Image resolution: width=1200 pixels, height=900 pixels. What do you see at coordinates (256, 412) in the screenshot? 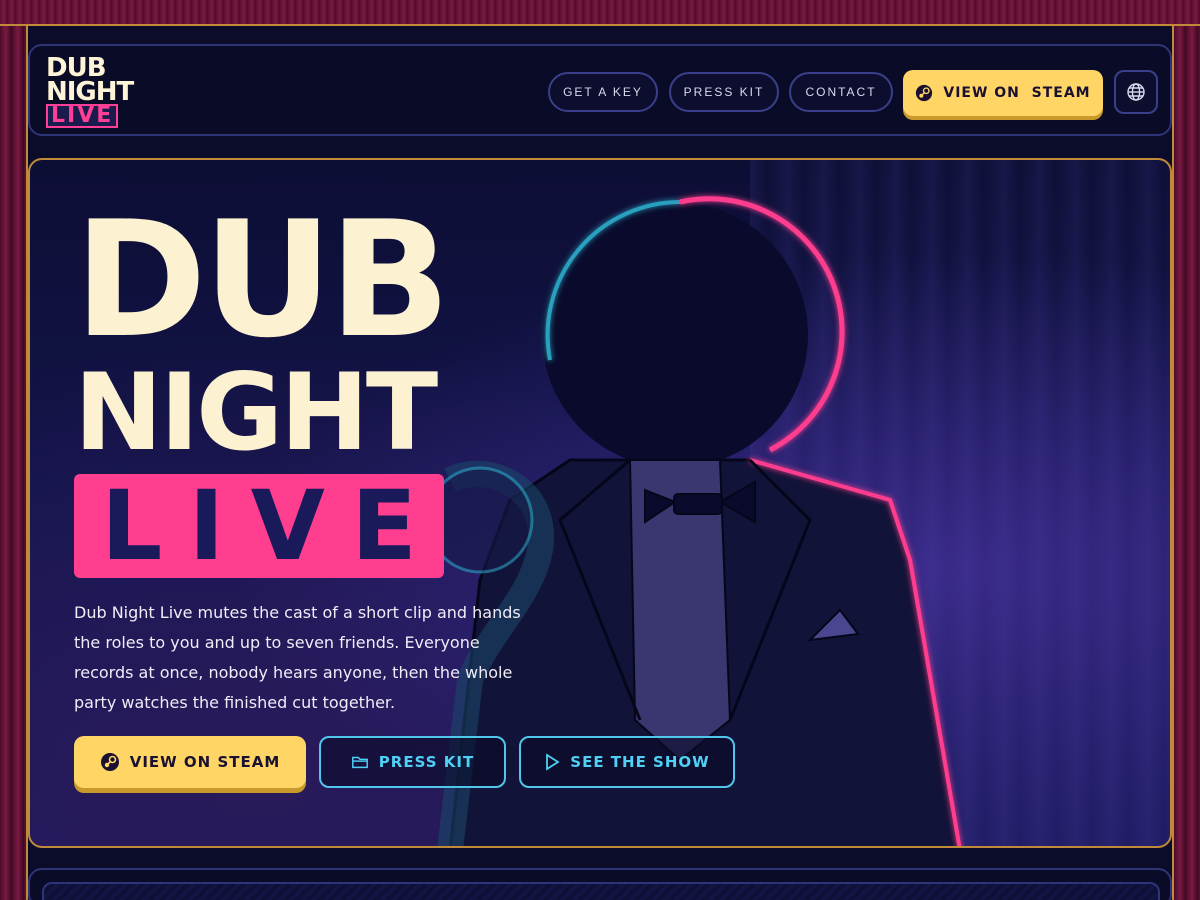
I see `hero-title-night: NIGHT` at bounding box center [256, 412].